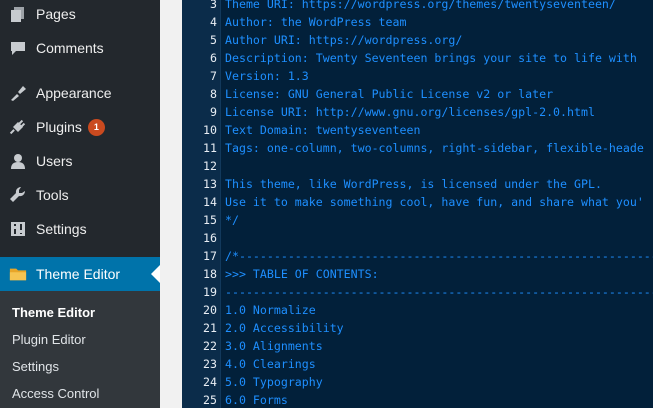 The width and height of the screenshot is (653, 408). What do you see at coordinates (18, 93) in the screenshot?
I see `appearance-icon` at bounding box center [18, 93].